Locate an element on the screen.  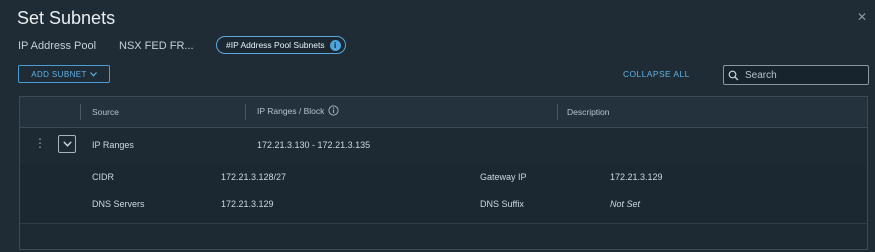
table-header: Source IP Ranges / Block Description is located at coordinates (443, 112).